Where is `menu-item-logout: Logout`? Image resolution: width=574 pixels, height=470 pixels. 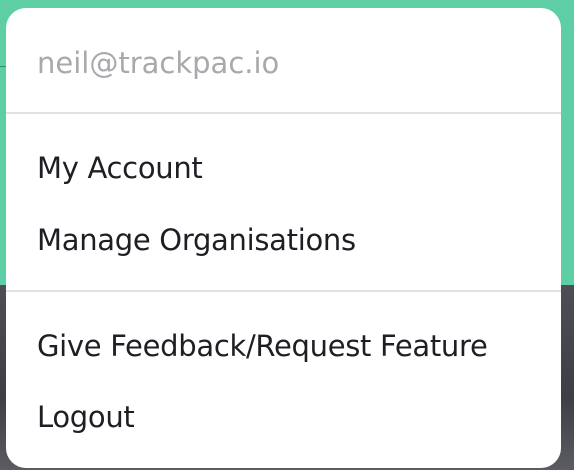
menu-item-logout: Logout is located at coordinates (86, 417).